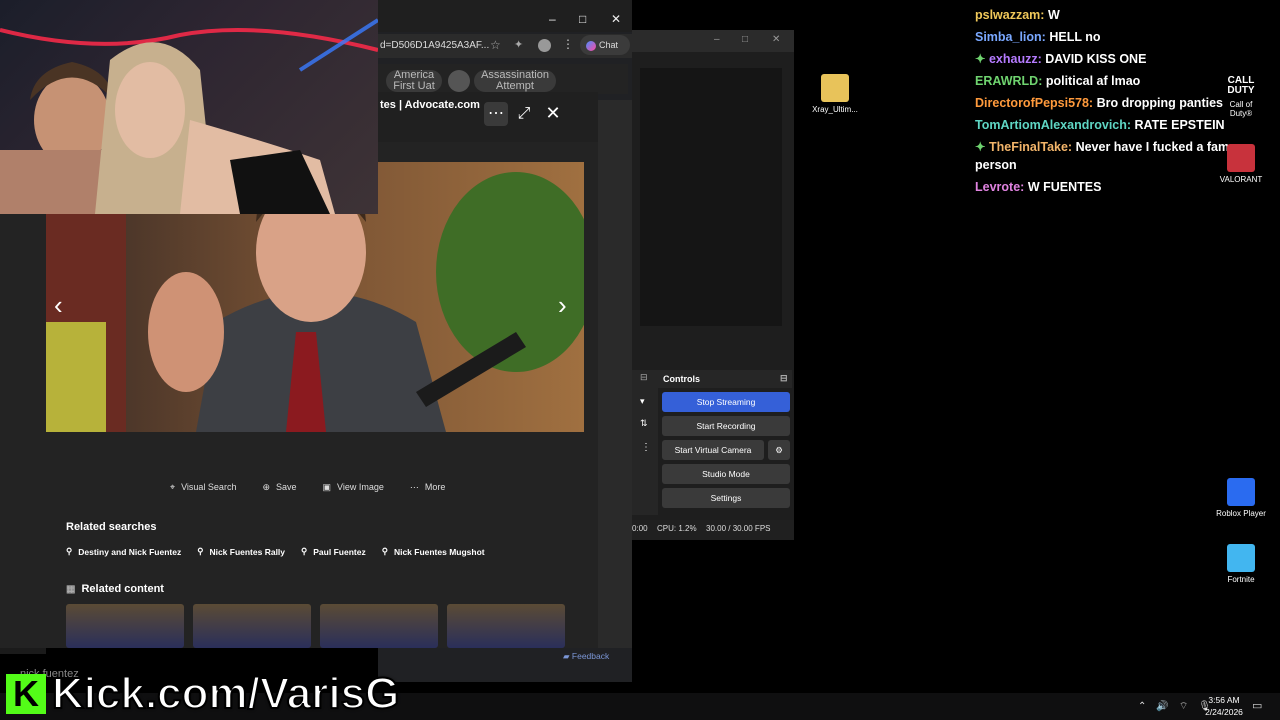 The image size is (1280, 720). Describe the element at coordinates (1241, 97) in the screenshot. I see `desktop-icon-call-of-duty: CALL DUTY Call of Duty®` at that location.